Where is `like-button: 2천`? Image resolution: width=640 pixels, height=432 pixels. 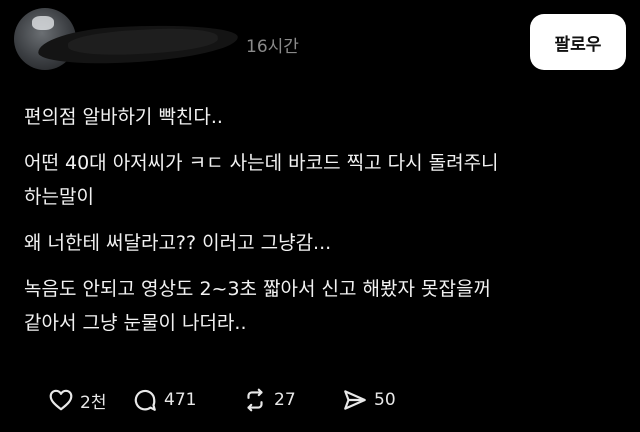
like-button: 2천 is located at coordinates (90, 400).